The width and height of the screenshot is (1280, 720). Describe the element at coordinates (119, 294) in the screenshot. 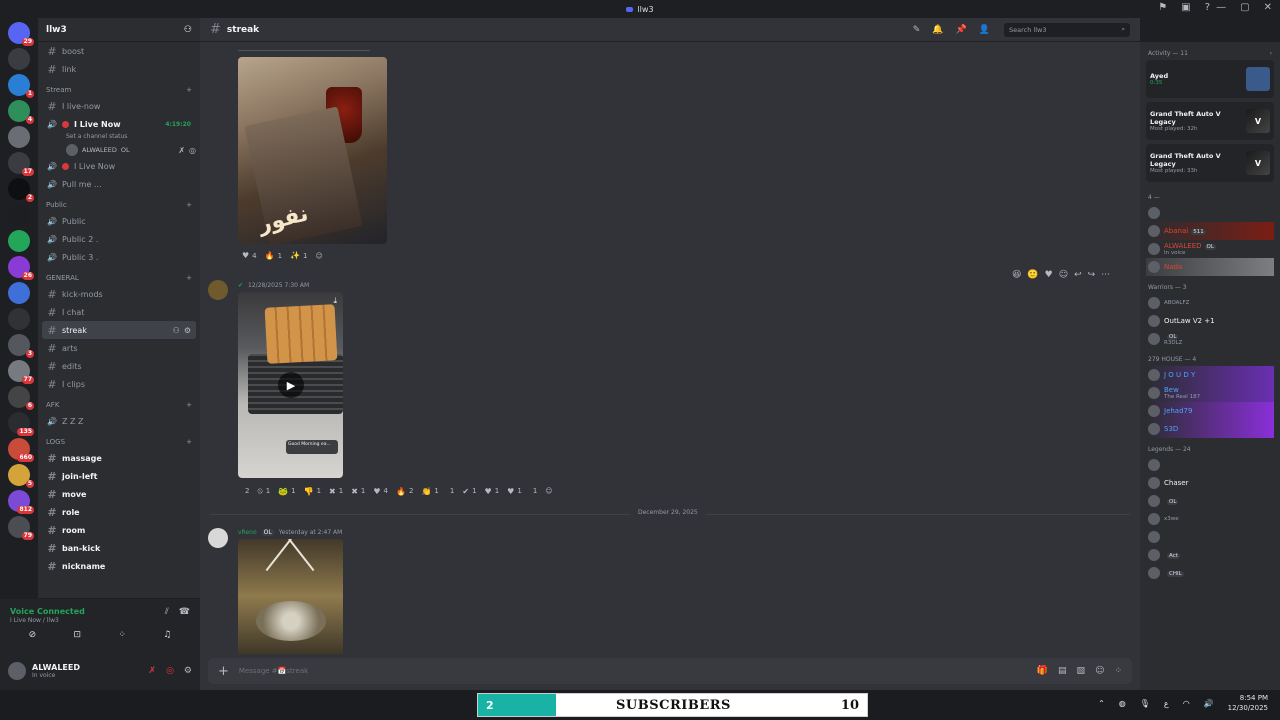

I see `channel-kick-mods: # kick-mods` at that location.